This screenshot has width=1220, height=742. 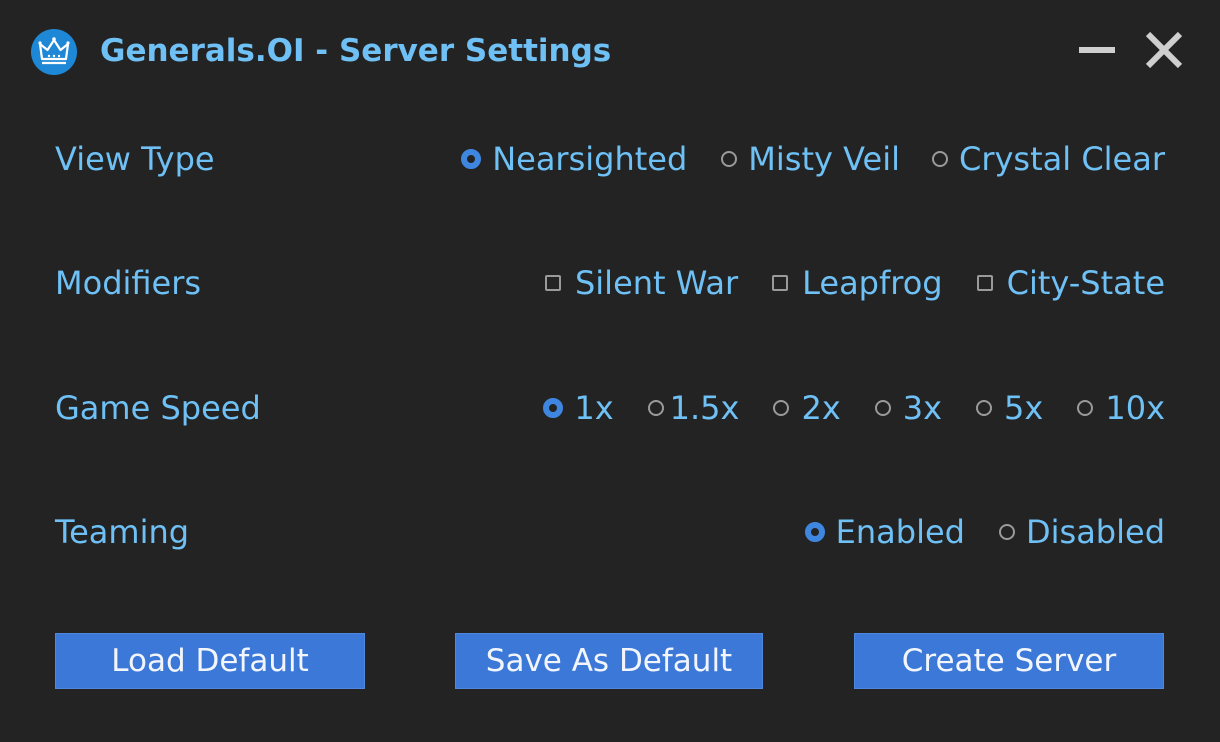 I want to click on view-type-option-crystal-clear: Crystal Clear, so click(x=1048, y=159).